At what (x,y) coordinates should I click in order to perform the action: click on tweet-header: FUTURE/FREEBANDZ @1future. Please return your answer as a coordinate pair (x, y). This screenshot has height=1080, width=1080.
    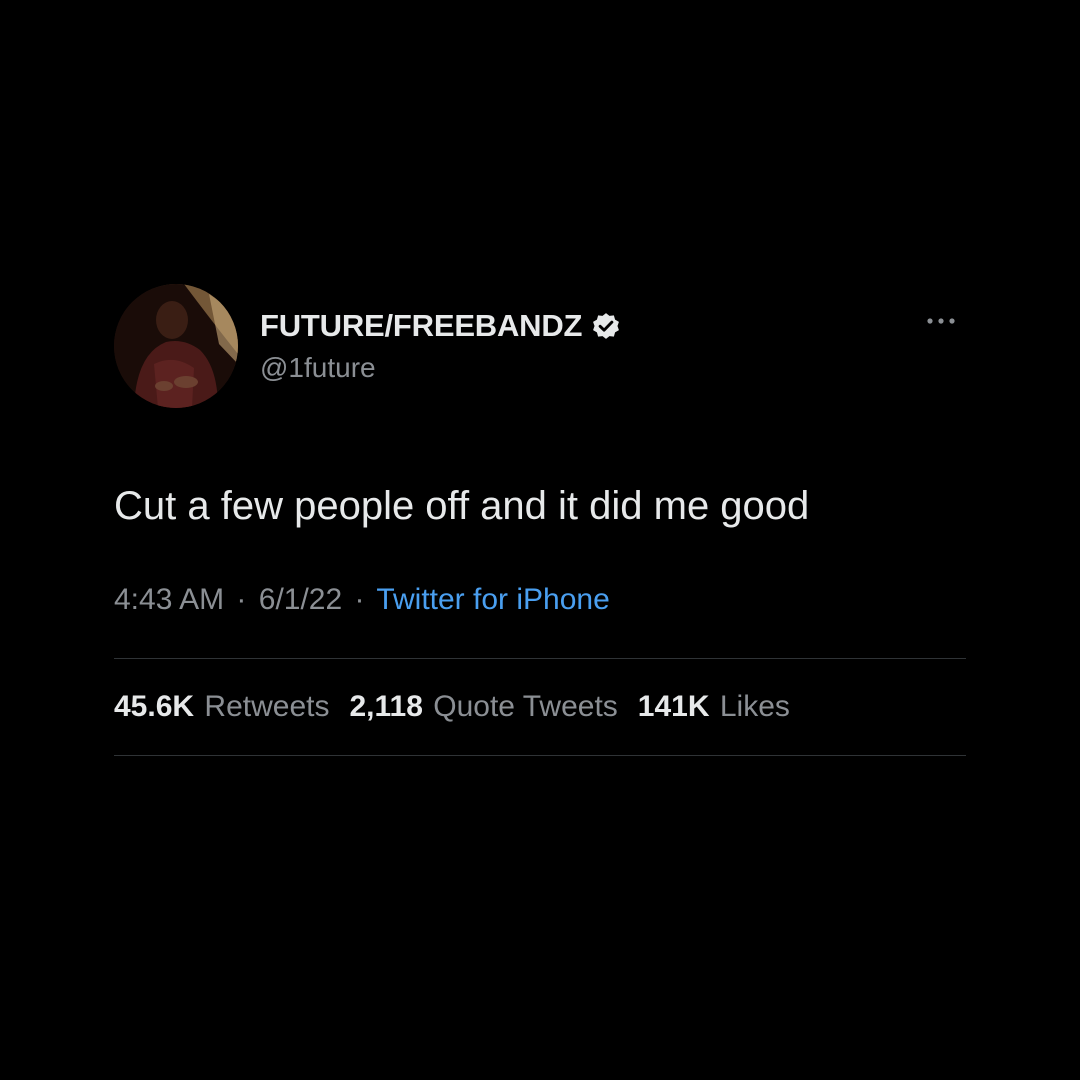
    Looking at the image, I should click on (540, 347).